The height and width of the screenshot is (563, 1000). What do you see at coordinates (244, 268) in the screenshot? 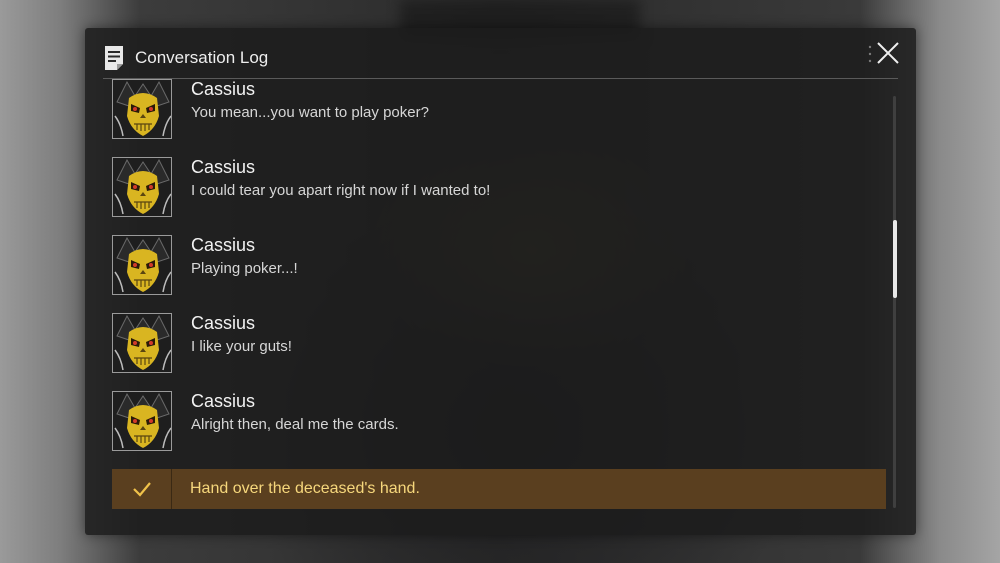
I see `dialogue-text: Playing poker...!` at bounding box center [244, 268].